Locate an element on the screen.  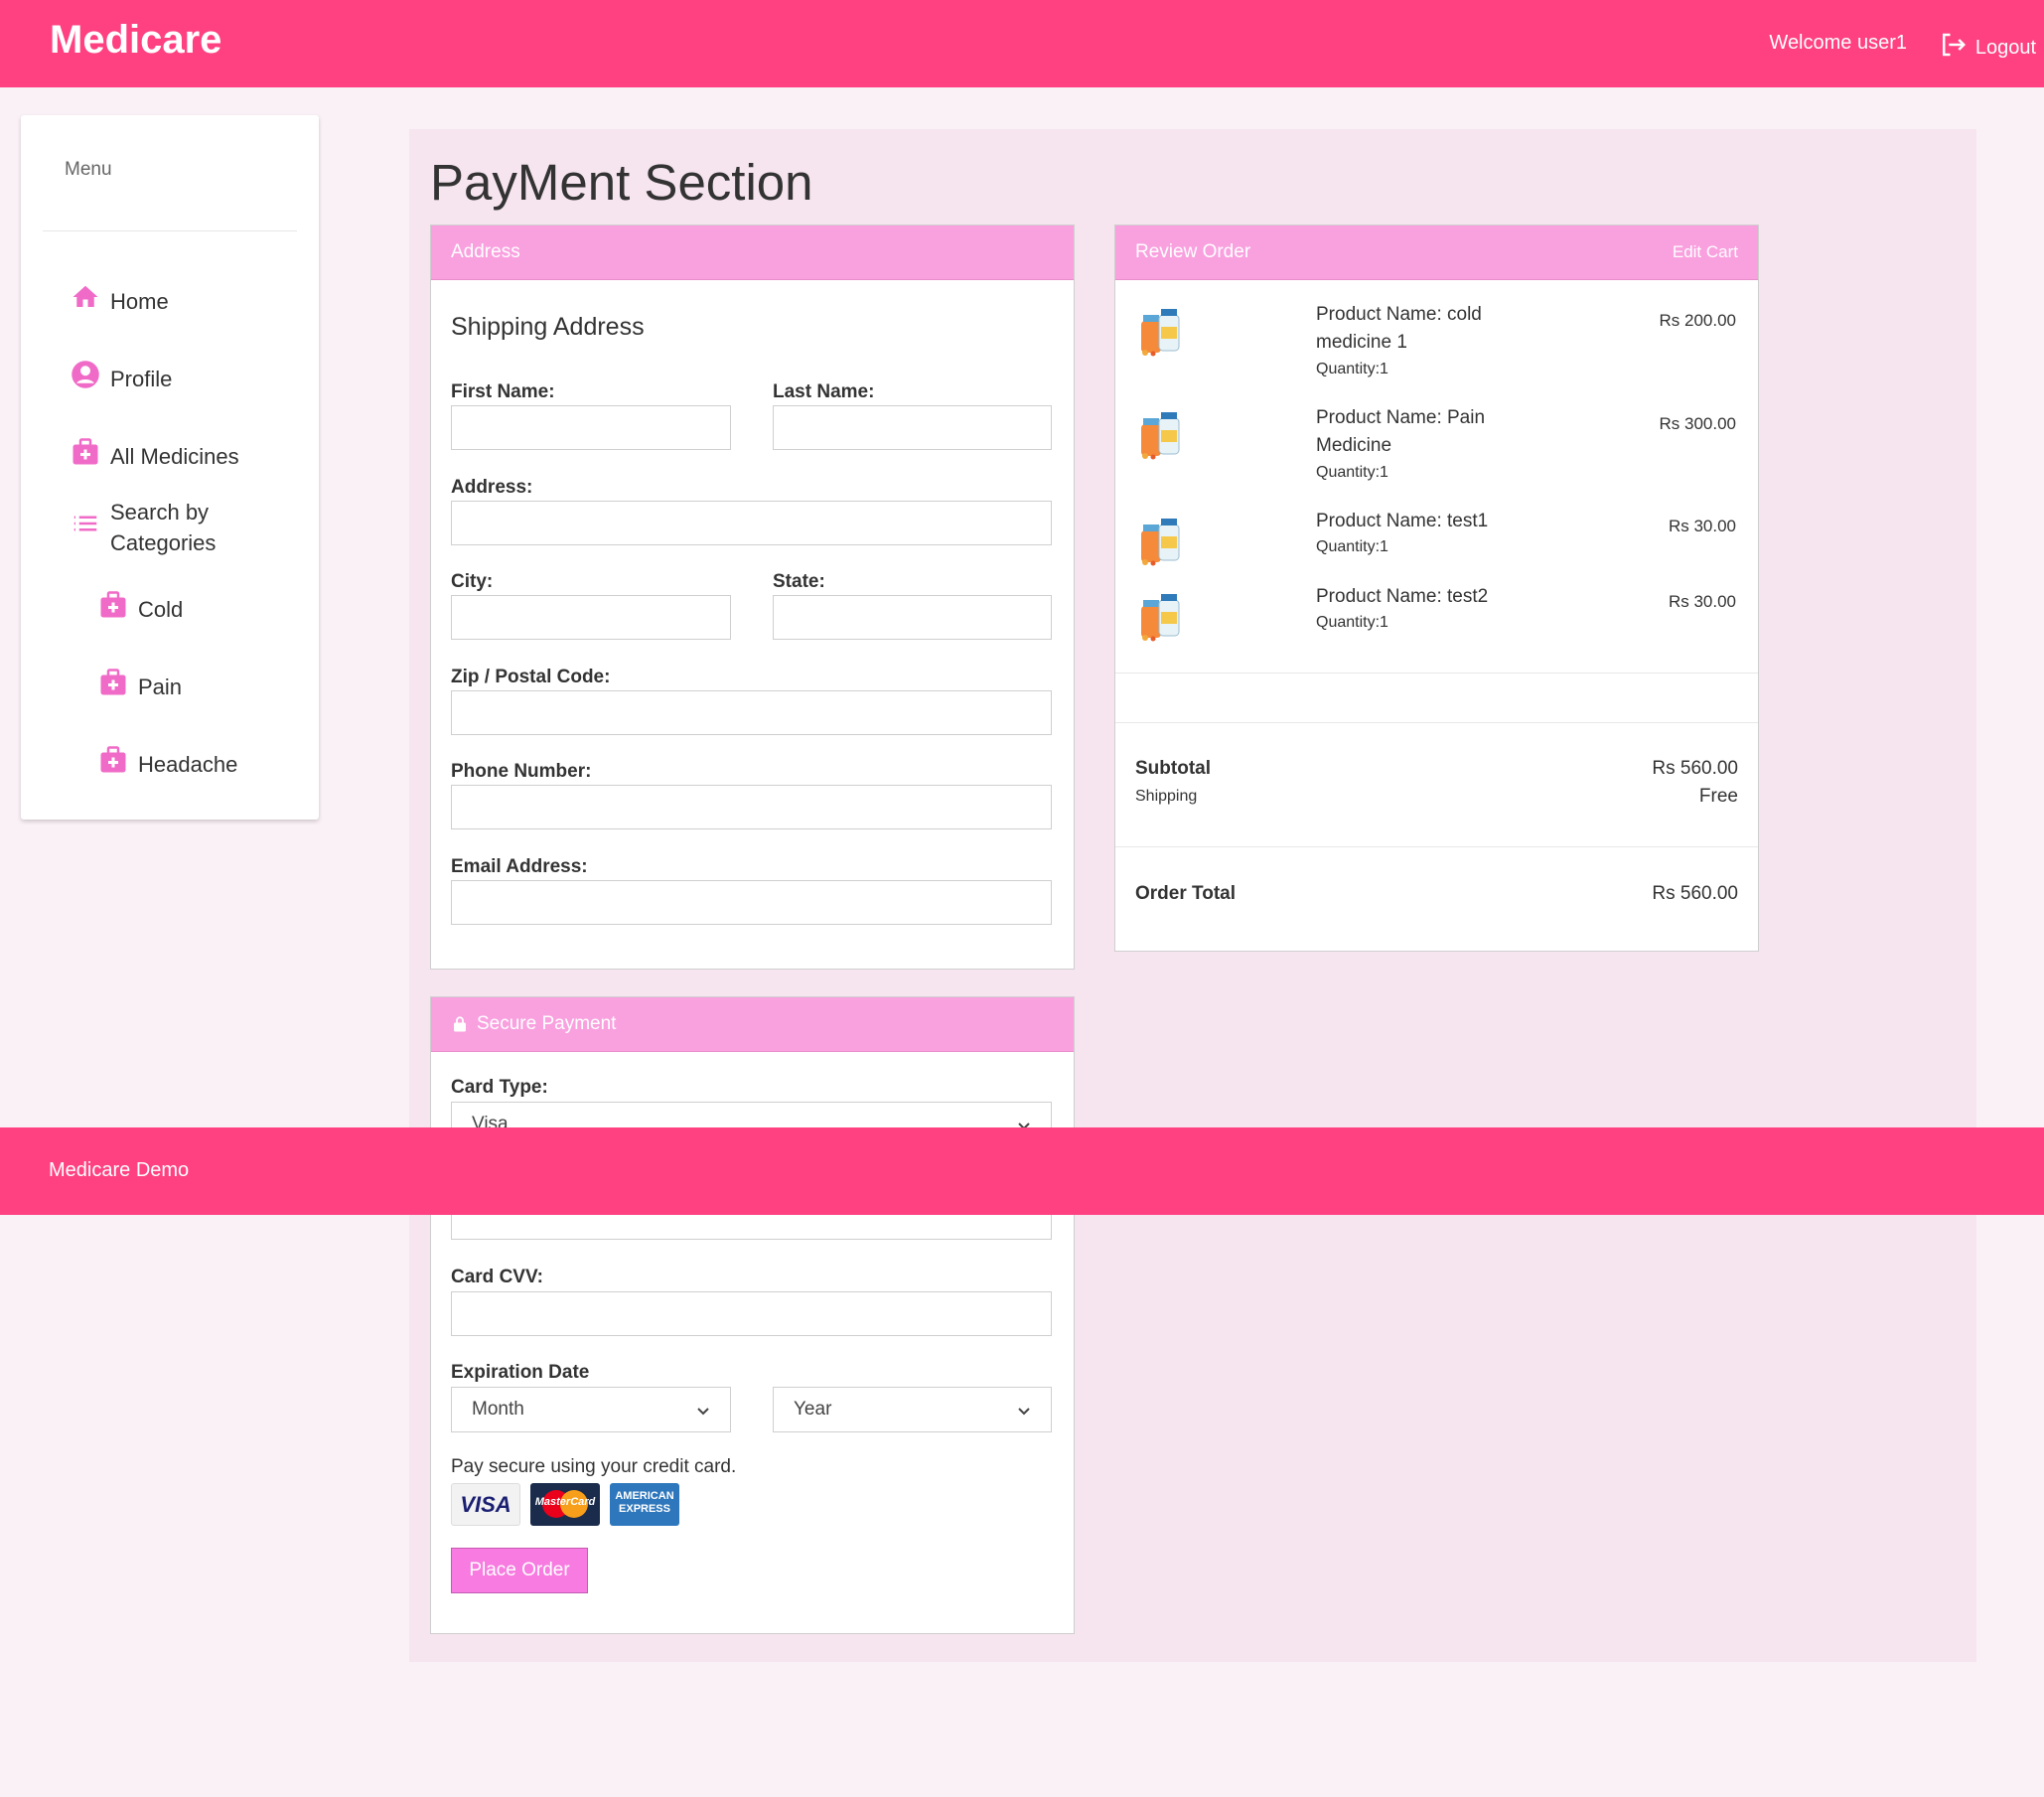
logout-button: Logout is located at coordinates (1987, 48).